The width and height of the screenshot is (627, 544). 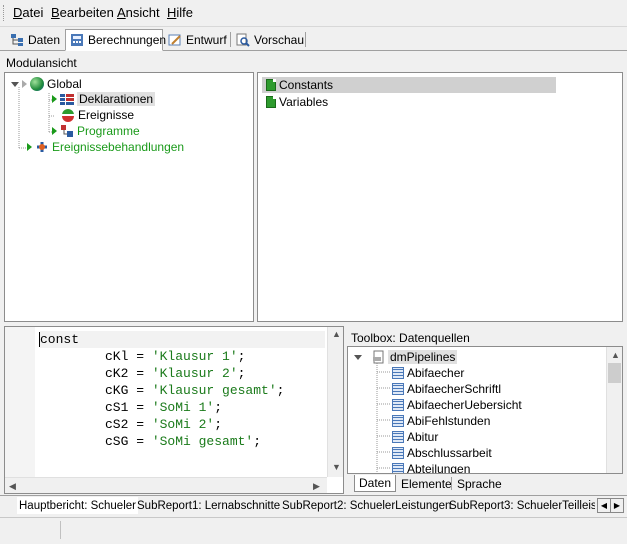 What do you see at coordinates (175, 356) in the screenshot?
I see `code-line: cKl = 'Klausur 1';` at bounding box center [175, 356].